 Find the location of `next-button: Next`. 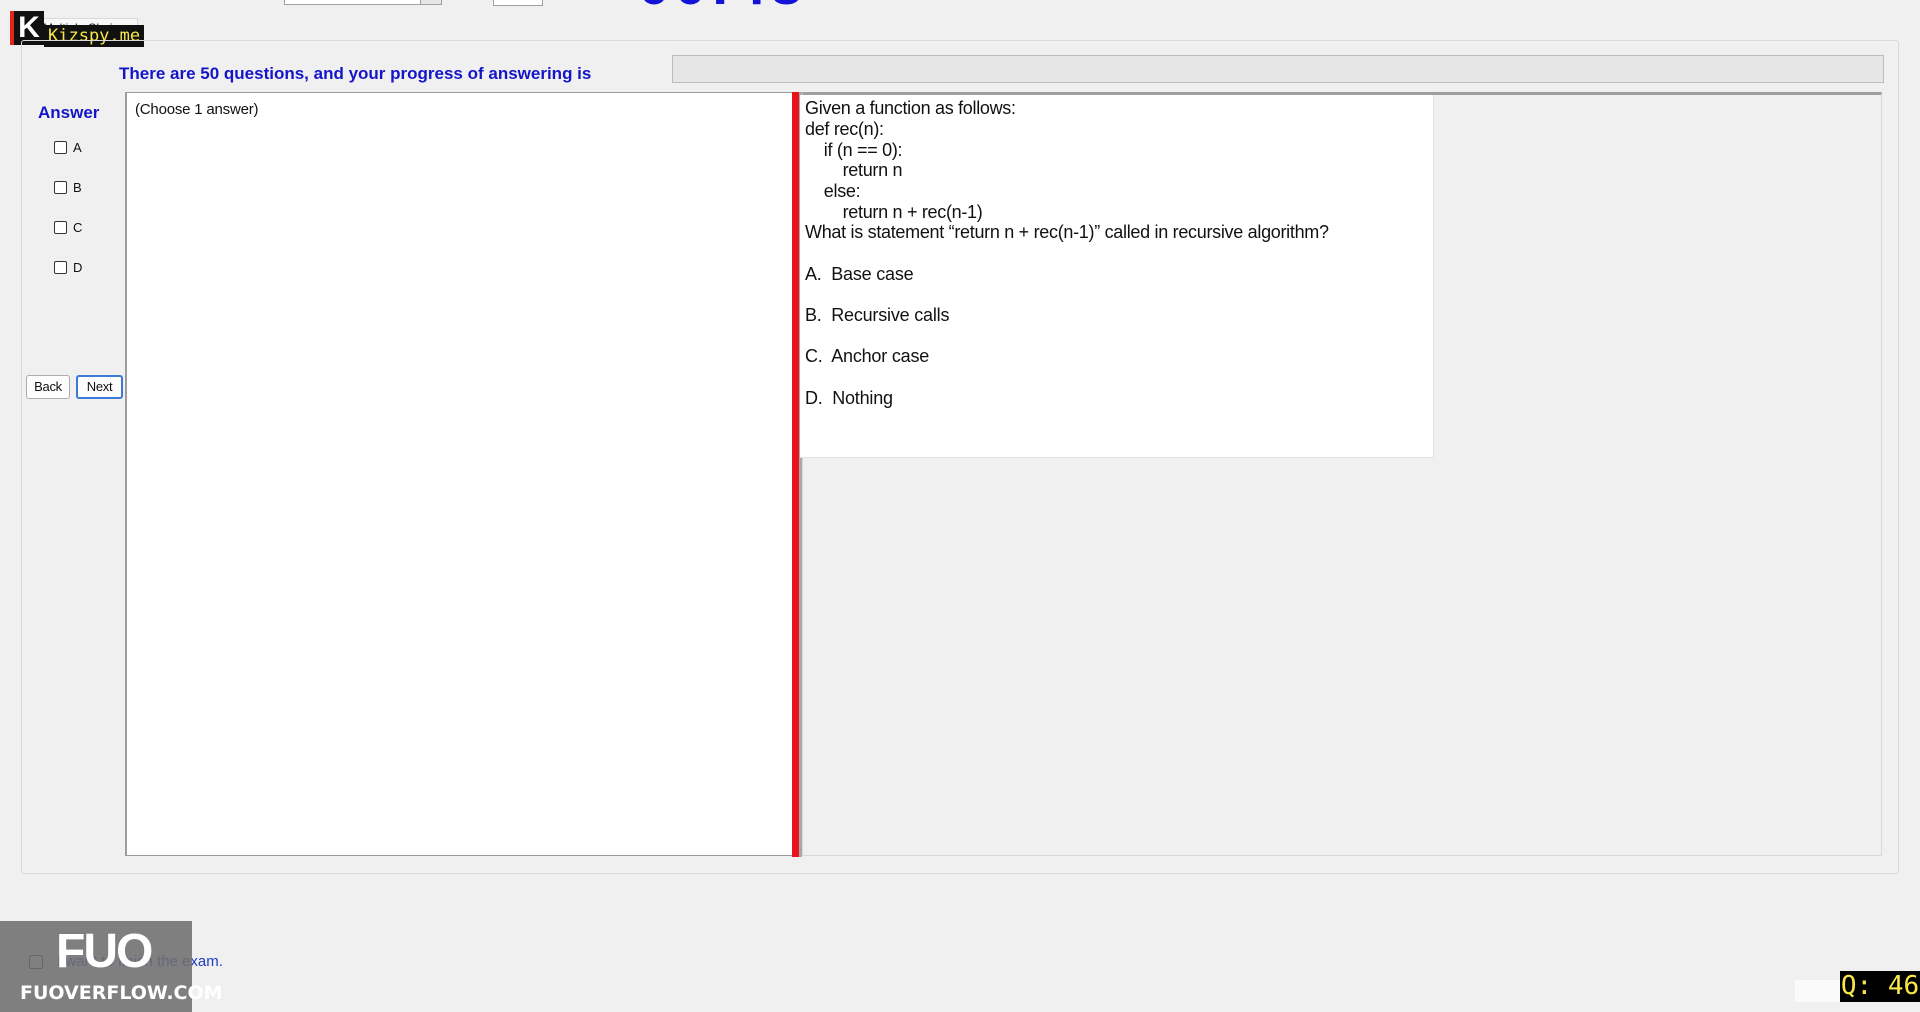

next-button: Next is located at coordinates (99, 387).